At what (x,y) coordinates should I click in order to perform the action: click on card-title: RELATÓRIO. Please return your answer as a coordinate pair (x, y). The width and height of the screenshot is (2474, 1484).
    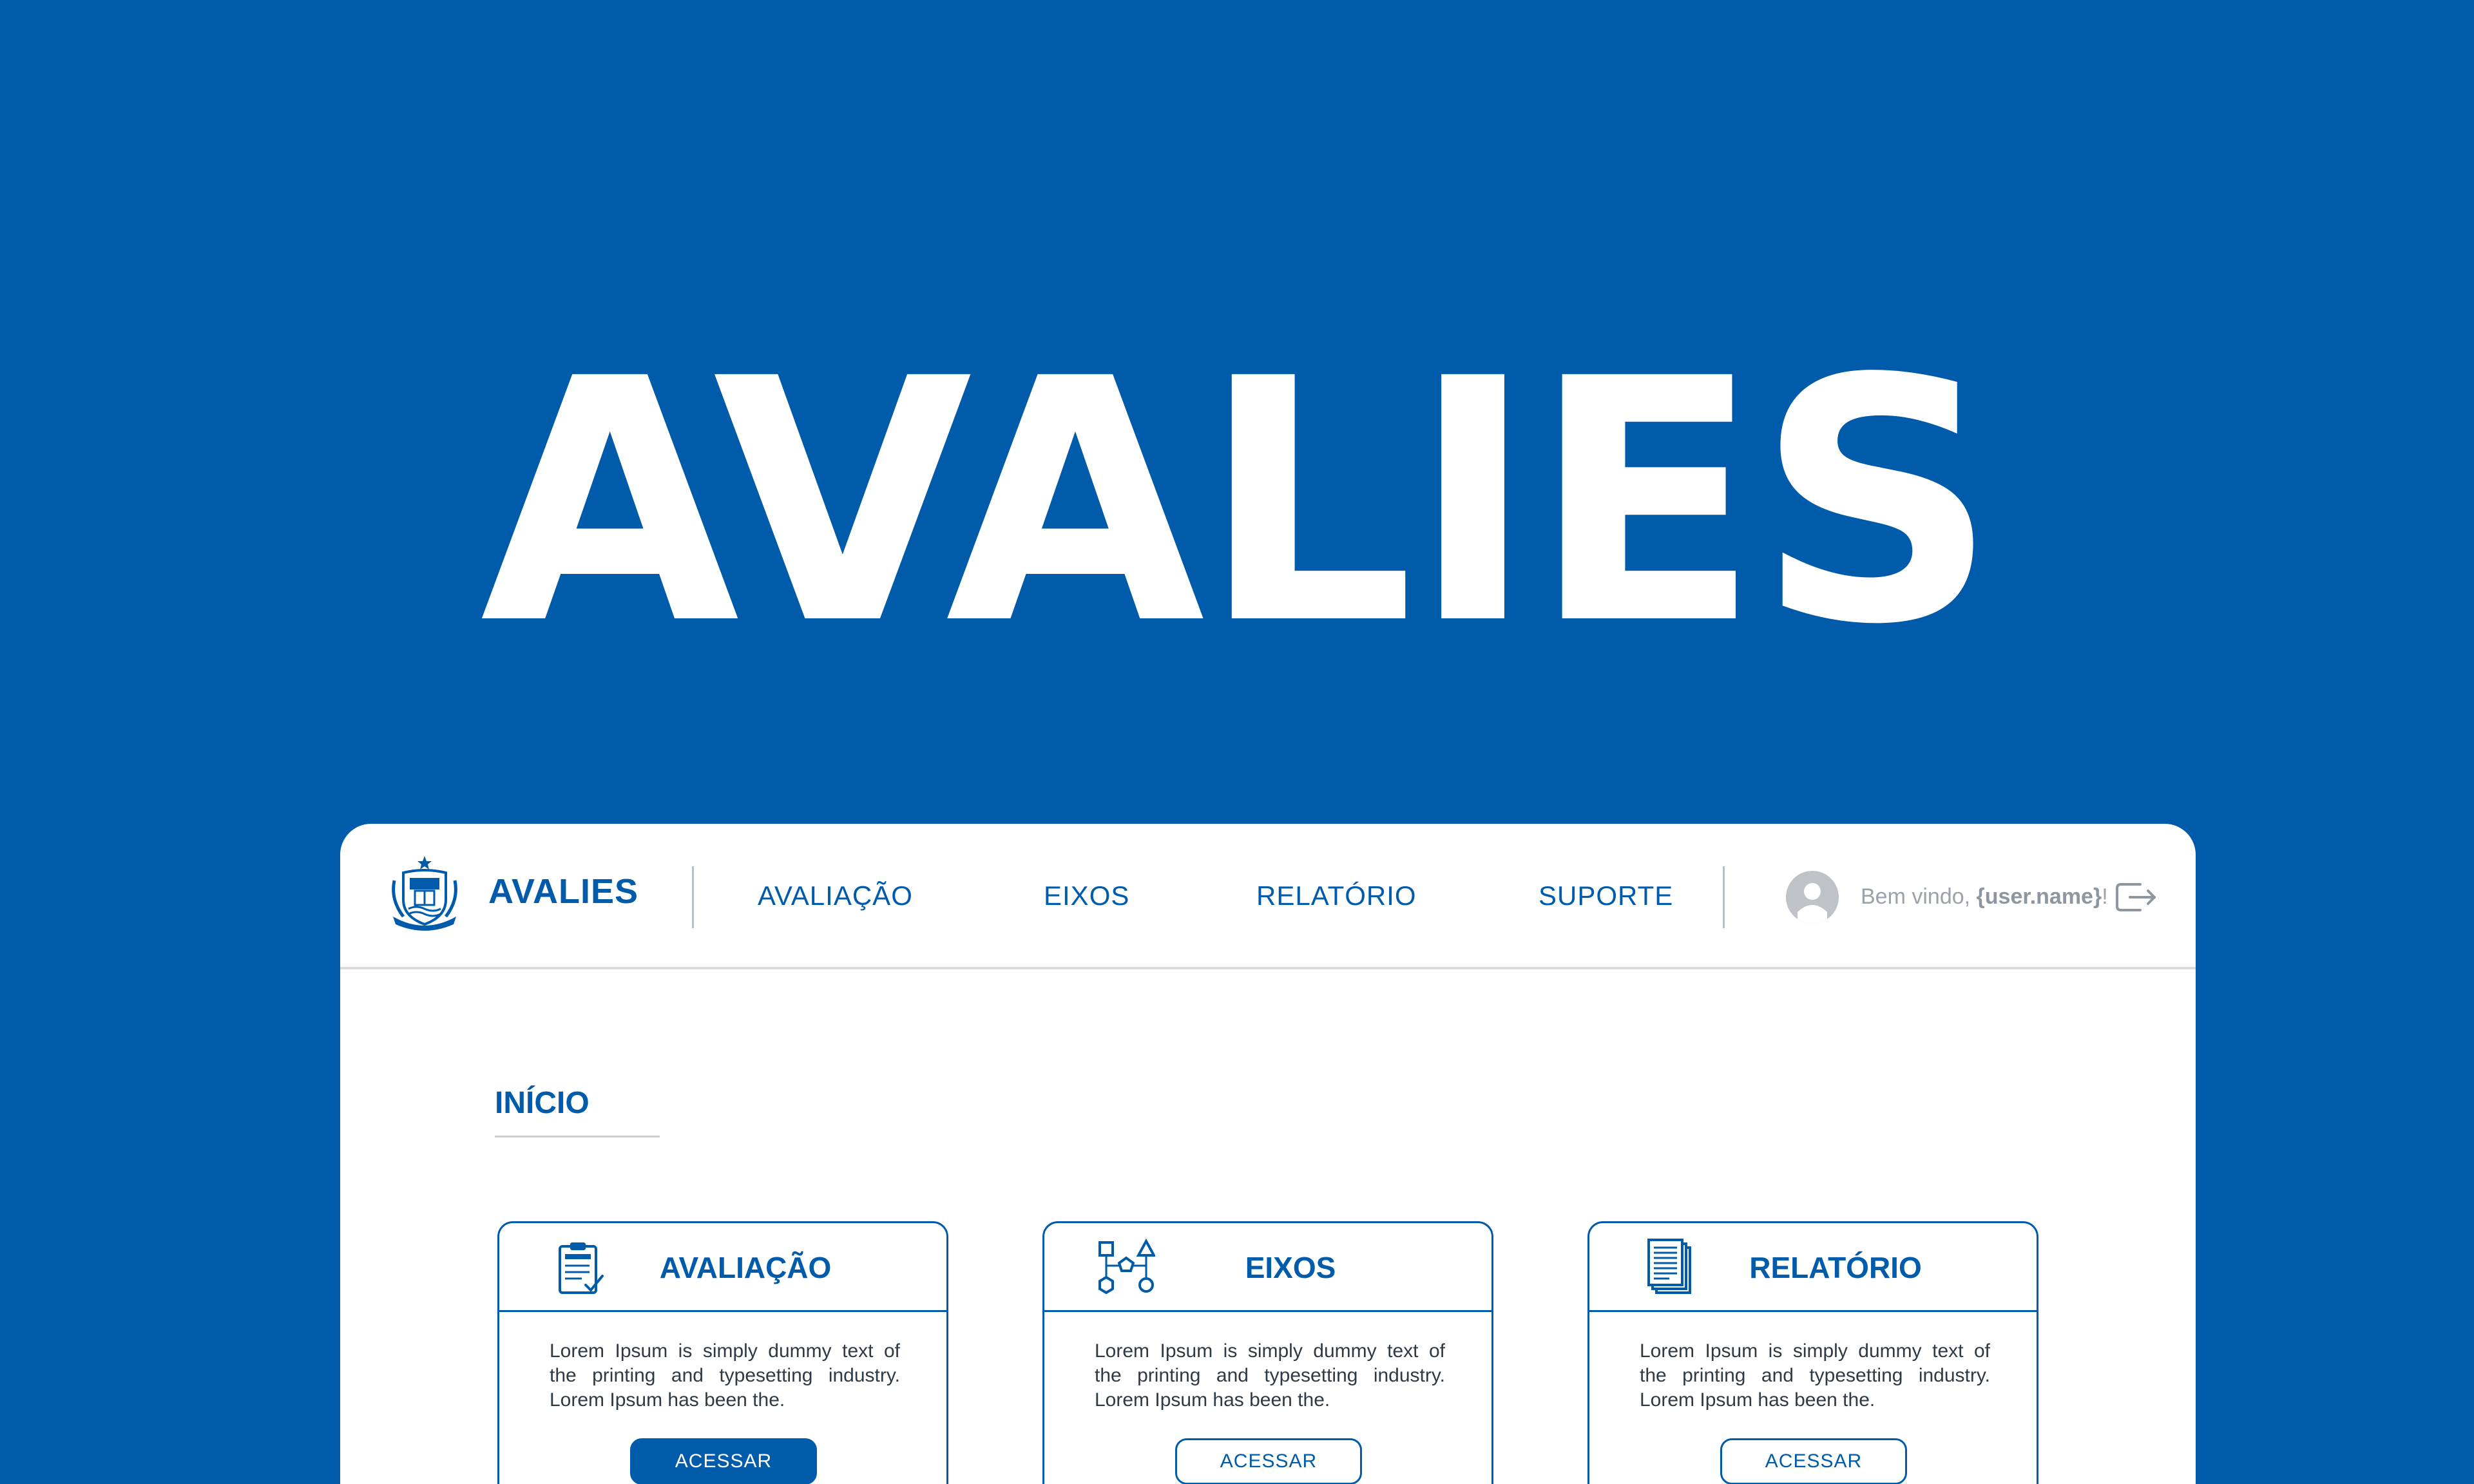
    Looking at the image, I should click on (1835, 1267).